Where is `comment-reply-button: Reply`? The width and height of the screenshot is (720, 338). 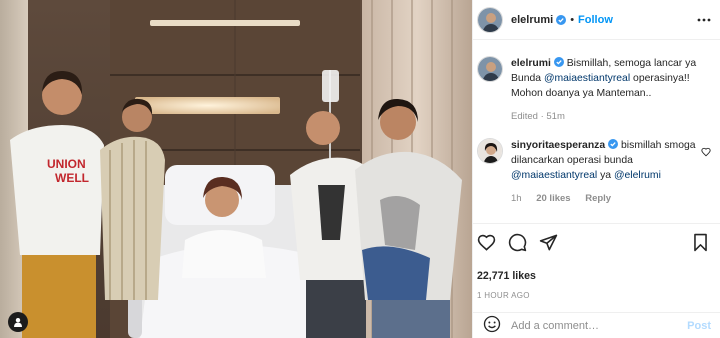 comment-reply-button: Reply is located at coordinates (598, 198).